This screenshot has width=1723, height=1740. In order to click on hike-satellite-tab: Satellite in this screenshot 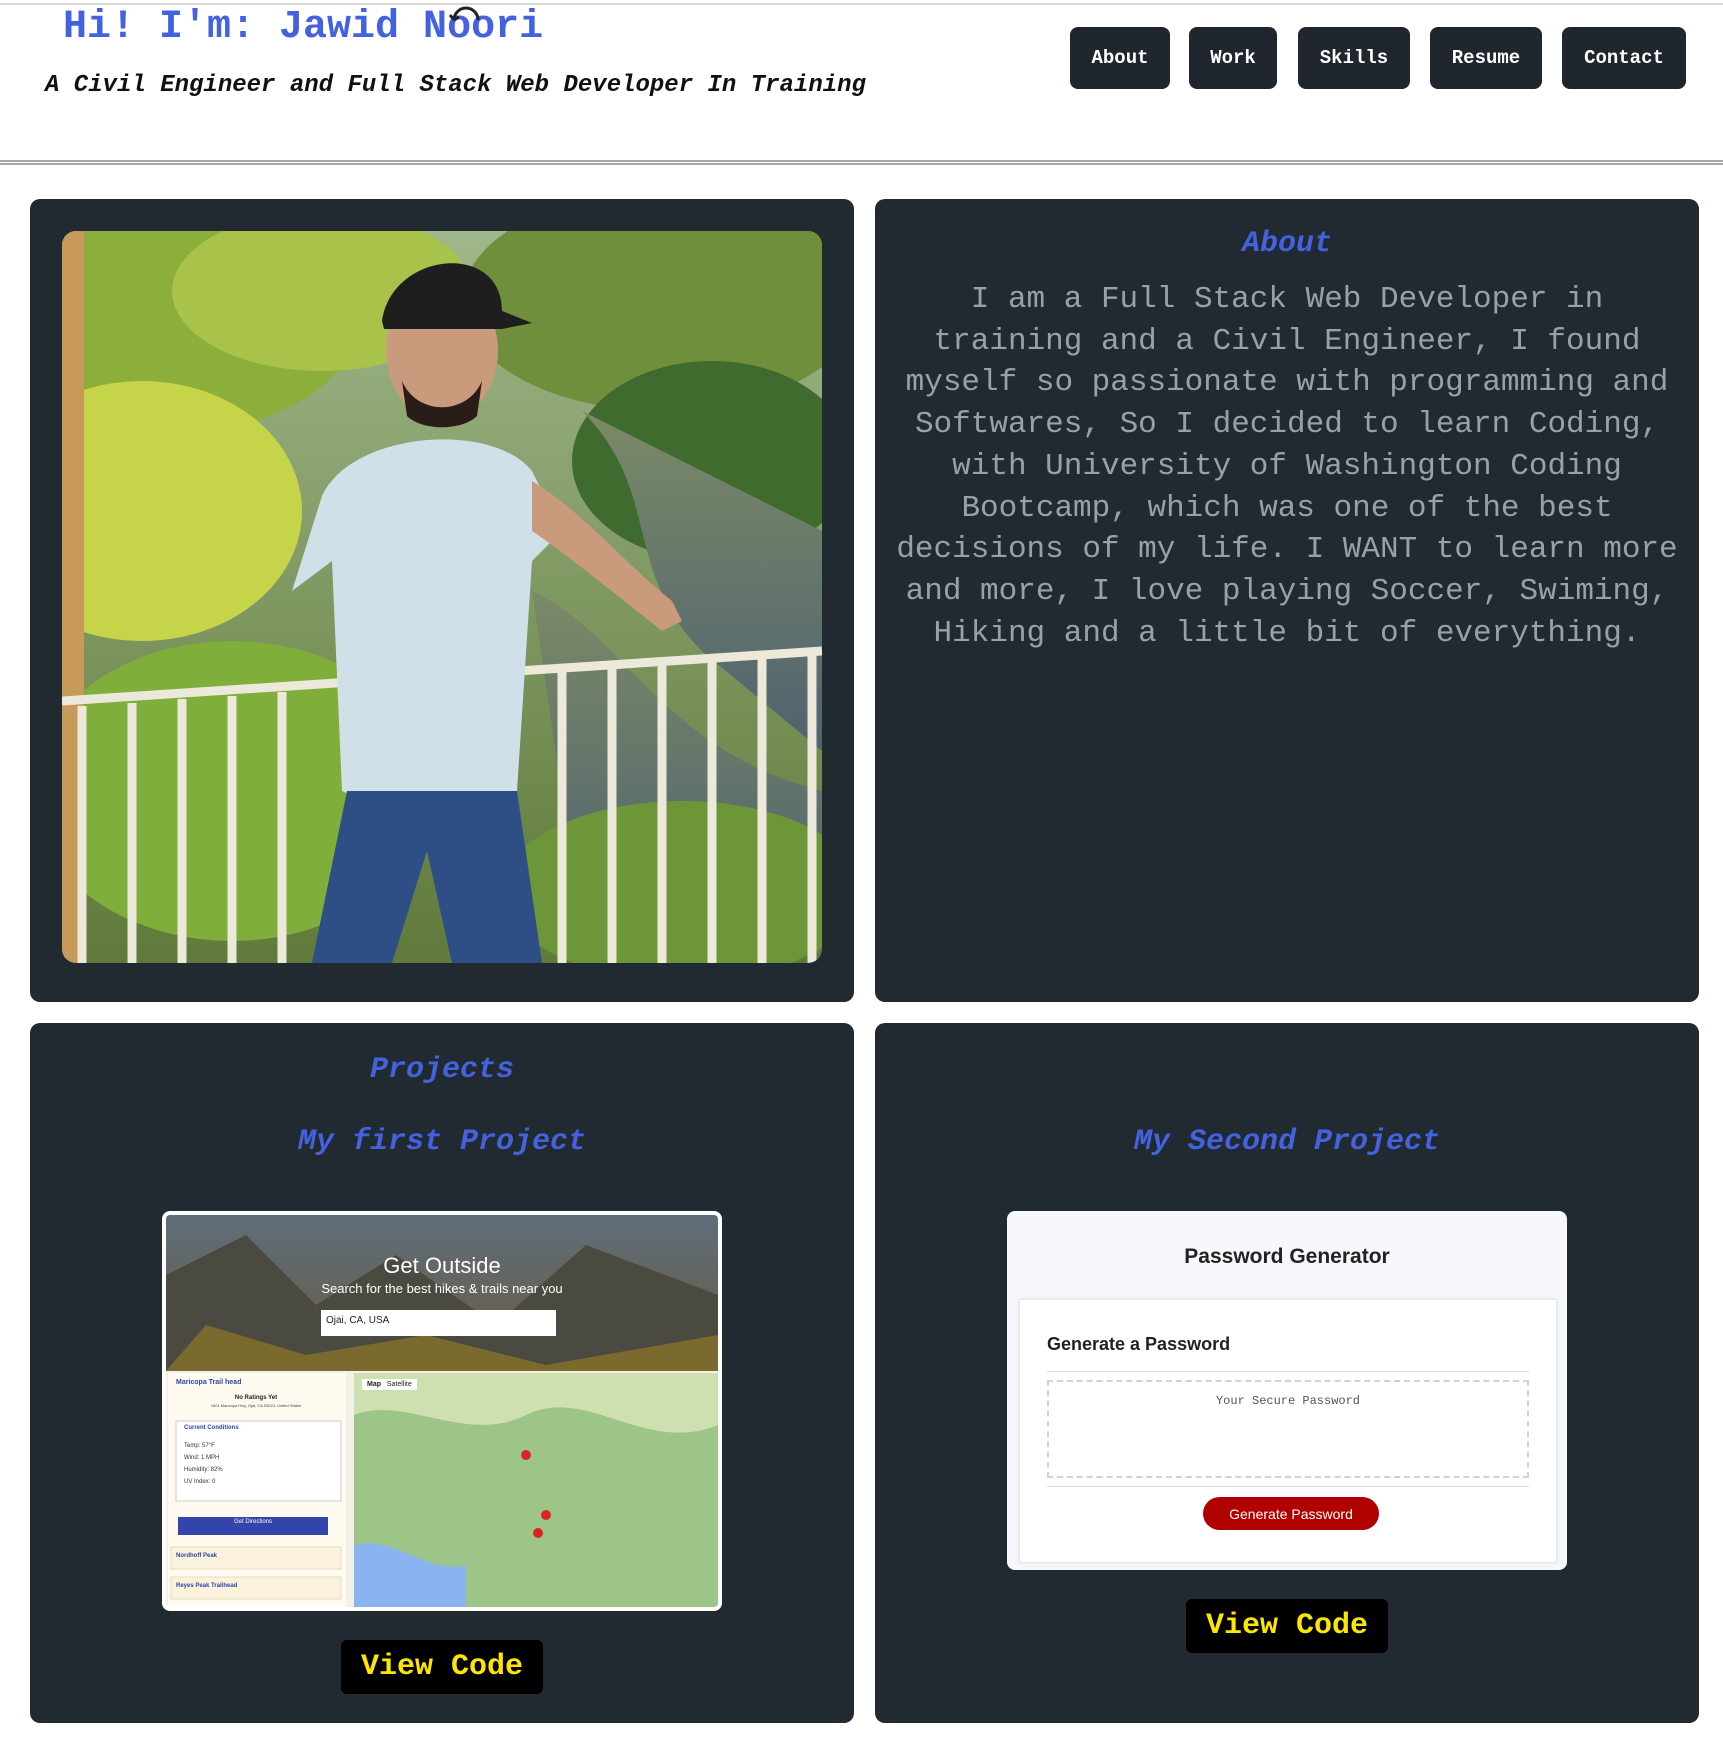, I will do `click(399, 1384)`.